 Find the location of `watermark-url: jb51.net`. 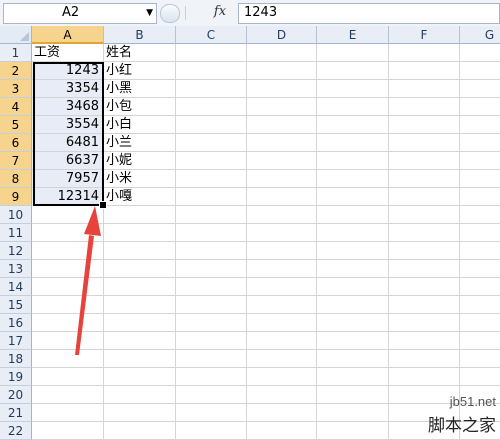

watermark-url: jb51.net is located at coordinates (472, 401).